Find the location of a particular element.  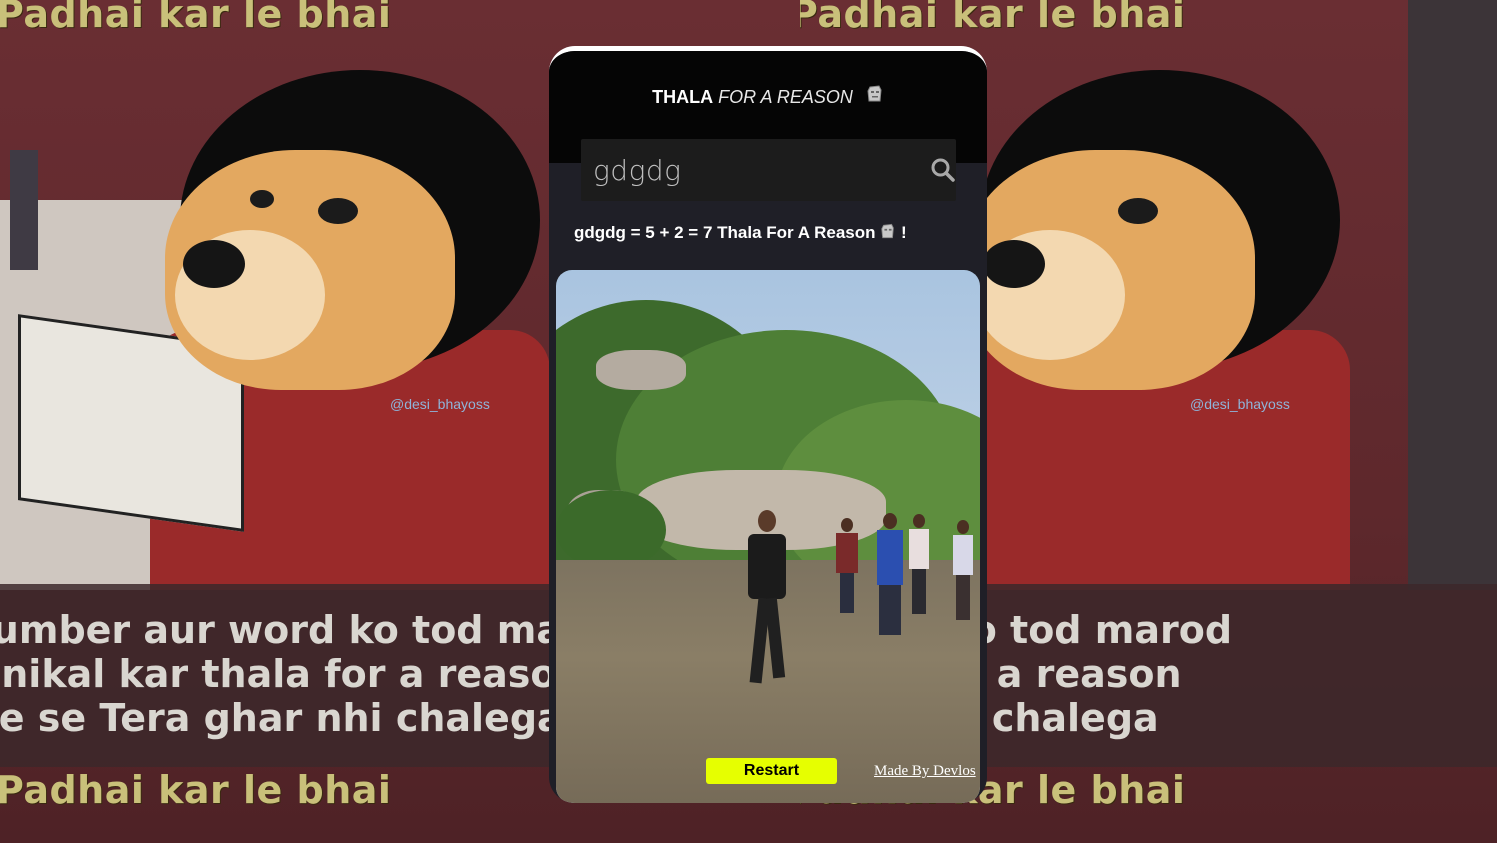

chair is located at coordinates (24, 210).